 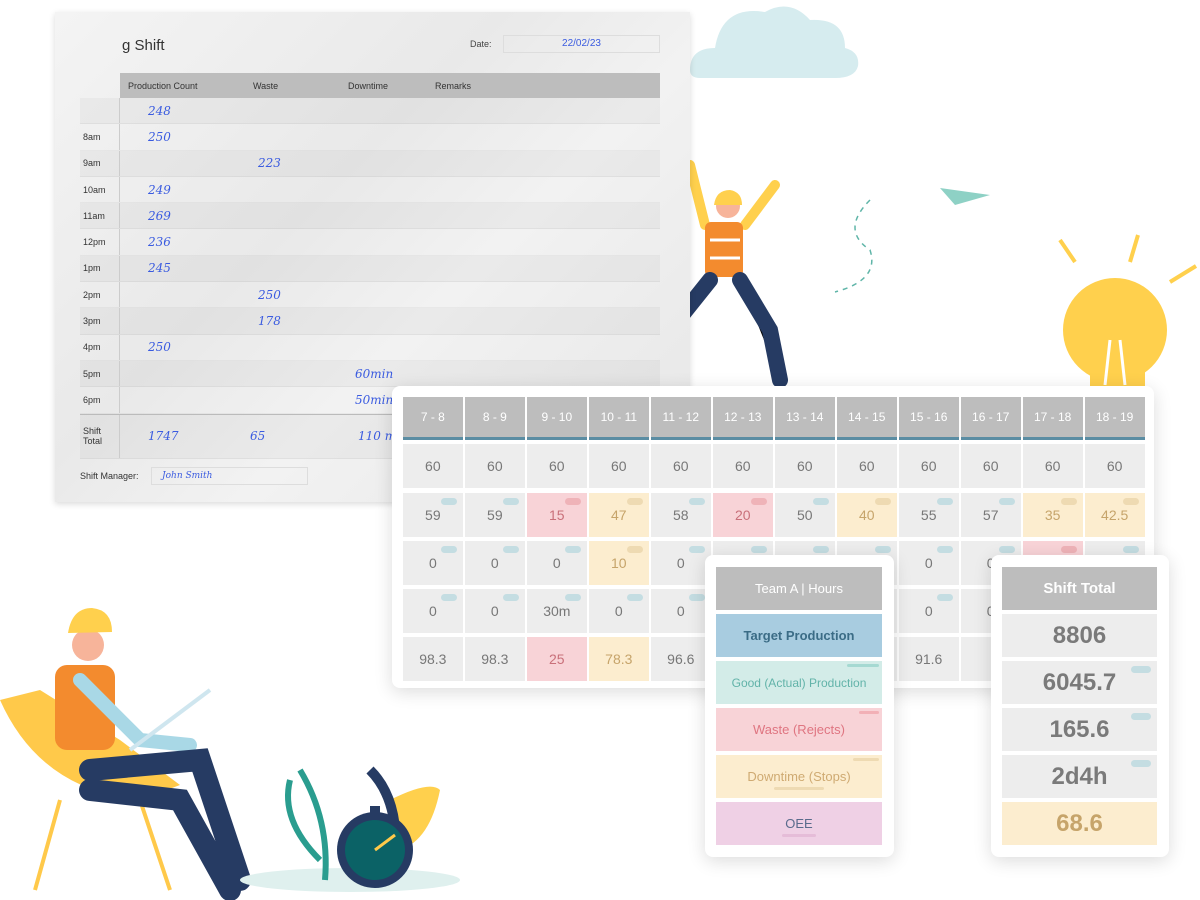 I want to click on hour-header: 10 - 11, so click(x=618, y=418).